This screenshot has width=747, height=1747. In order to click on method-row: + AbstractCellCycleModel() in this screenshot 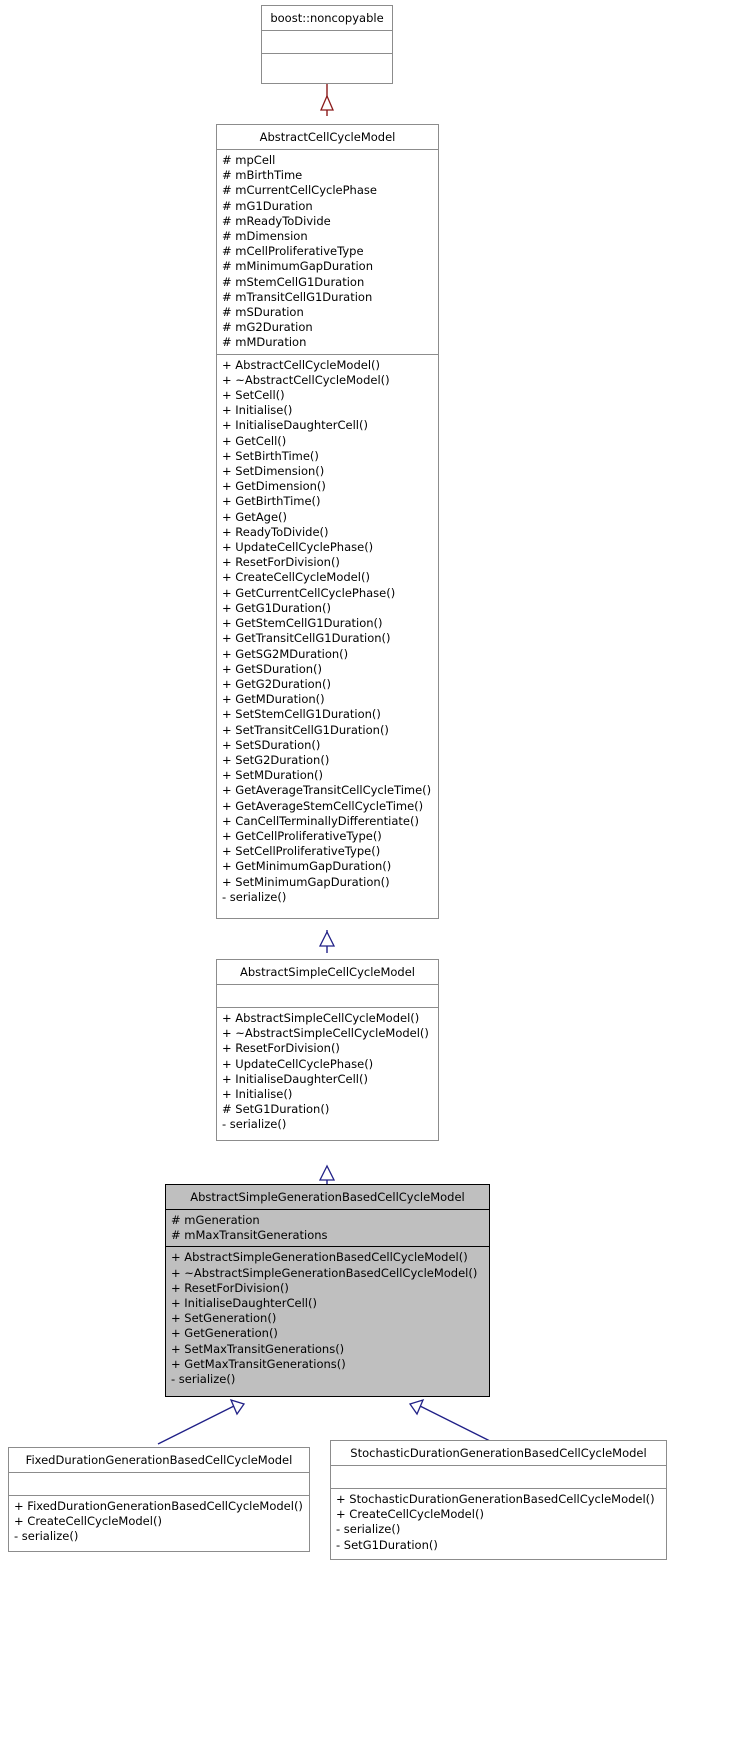, I will do `click(301, 364)`.